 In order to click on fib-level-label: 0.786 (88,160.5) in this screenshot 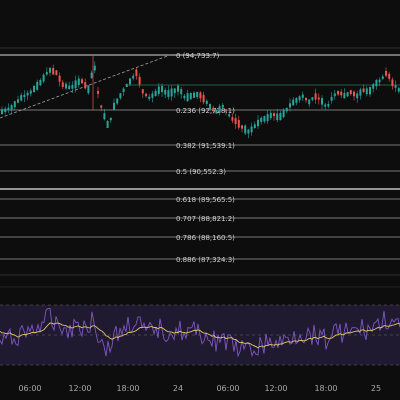, I will do `click(205, 238)`.